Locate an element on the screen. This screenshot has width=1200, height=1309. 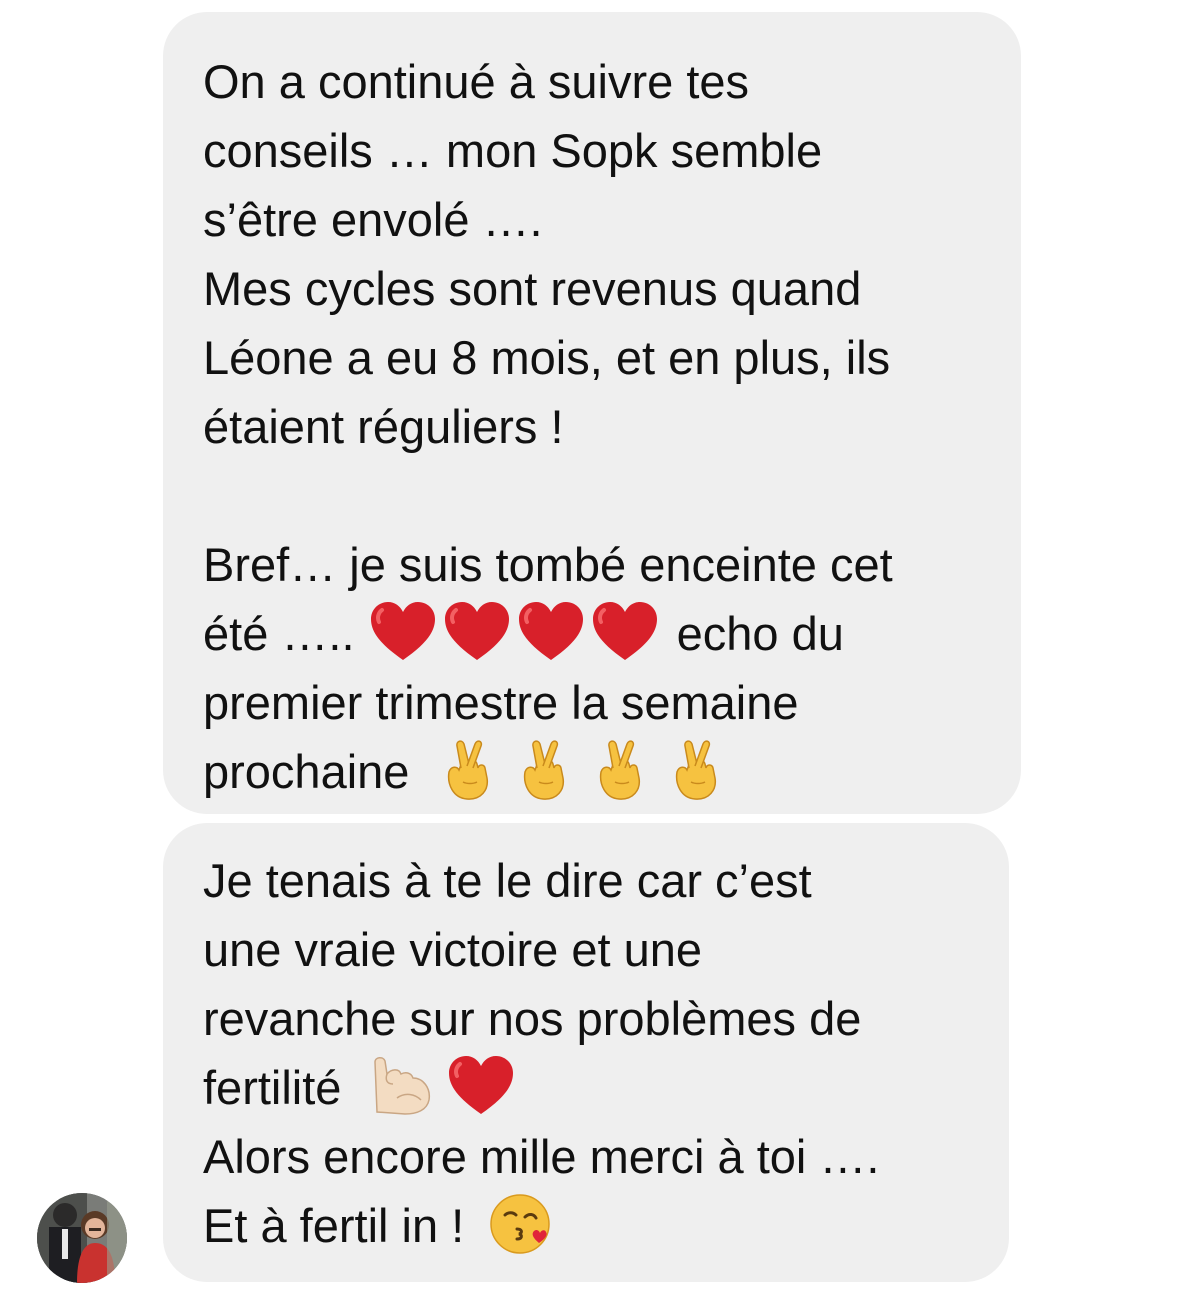
message-line: conseils … mon Sopk semble is located at coordinates (513, 150).